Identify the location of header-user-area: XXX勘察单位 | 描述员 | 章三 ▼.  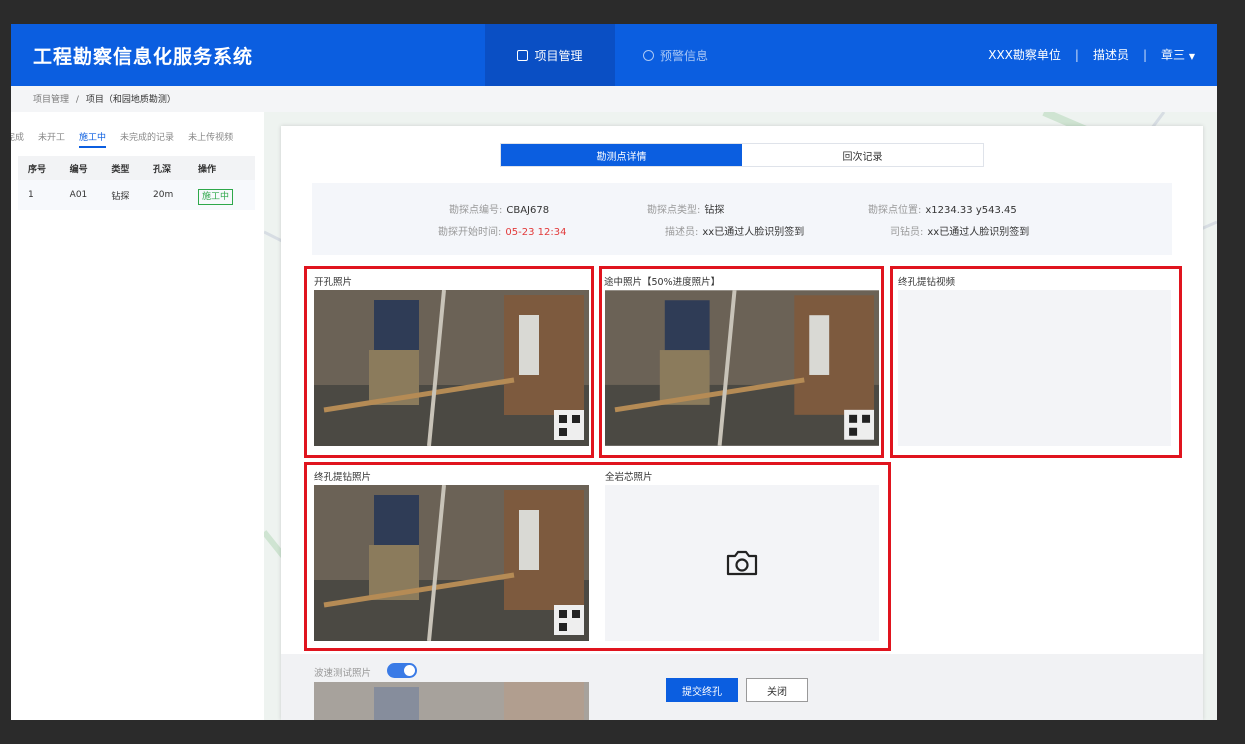
(1091, 54).